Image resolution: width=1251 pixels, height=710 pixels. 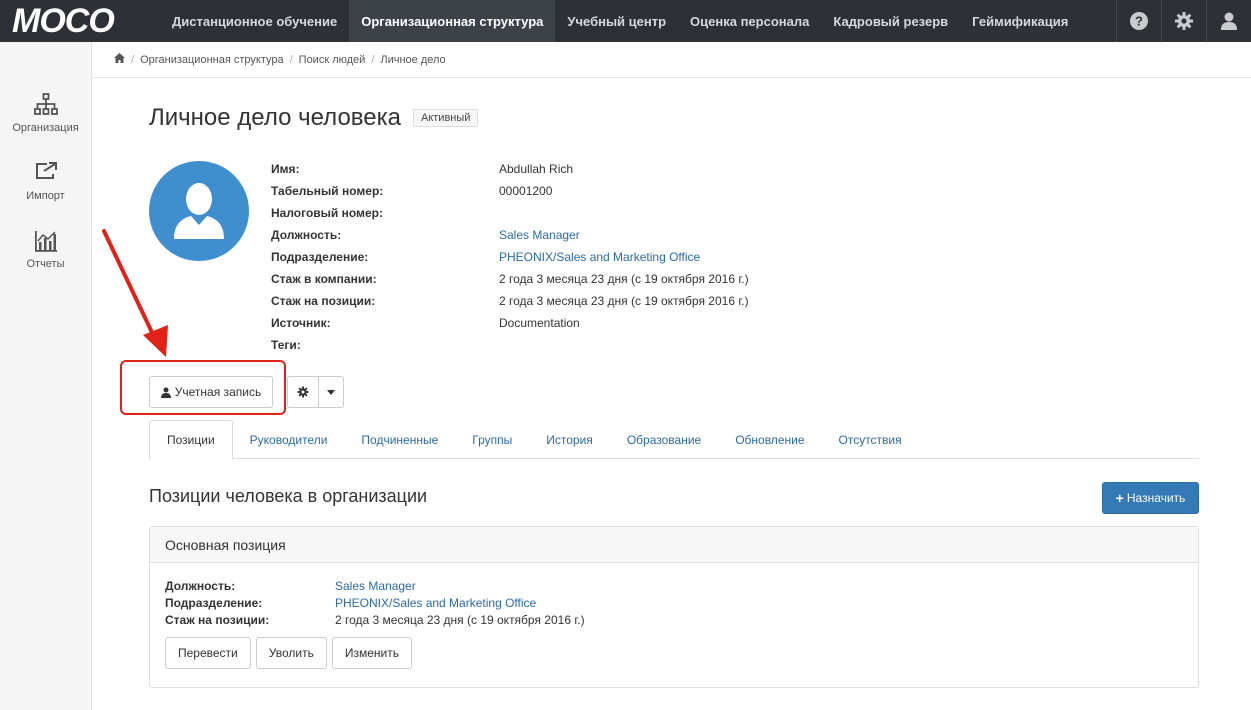 I want to click on panel-position-link: Sales Manager, so click(x=375, y=586).